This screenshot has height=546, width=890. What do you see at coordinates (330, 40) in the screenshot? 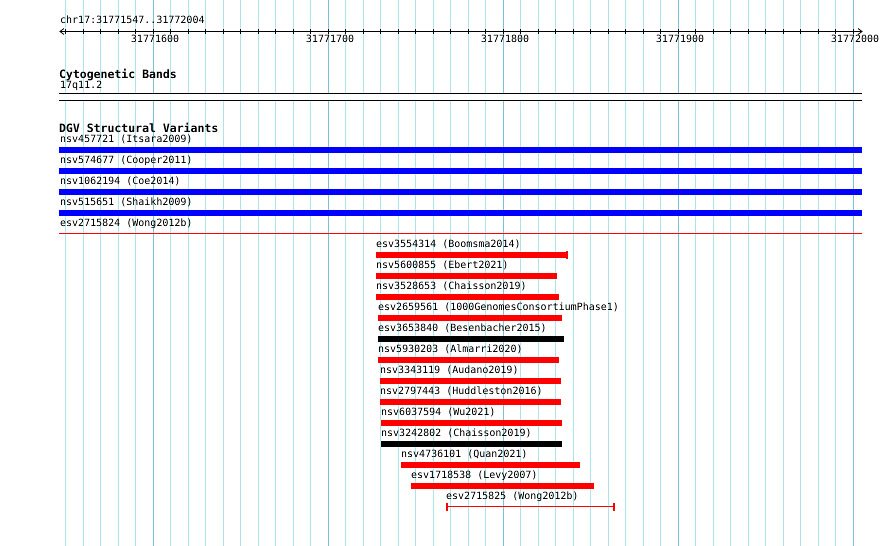
I see `tick-label: 31771700` at bounding box center [330, 40].